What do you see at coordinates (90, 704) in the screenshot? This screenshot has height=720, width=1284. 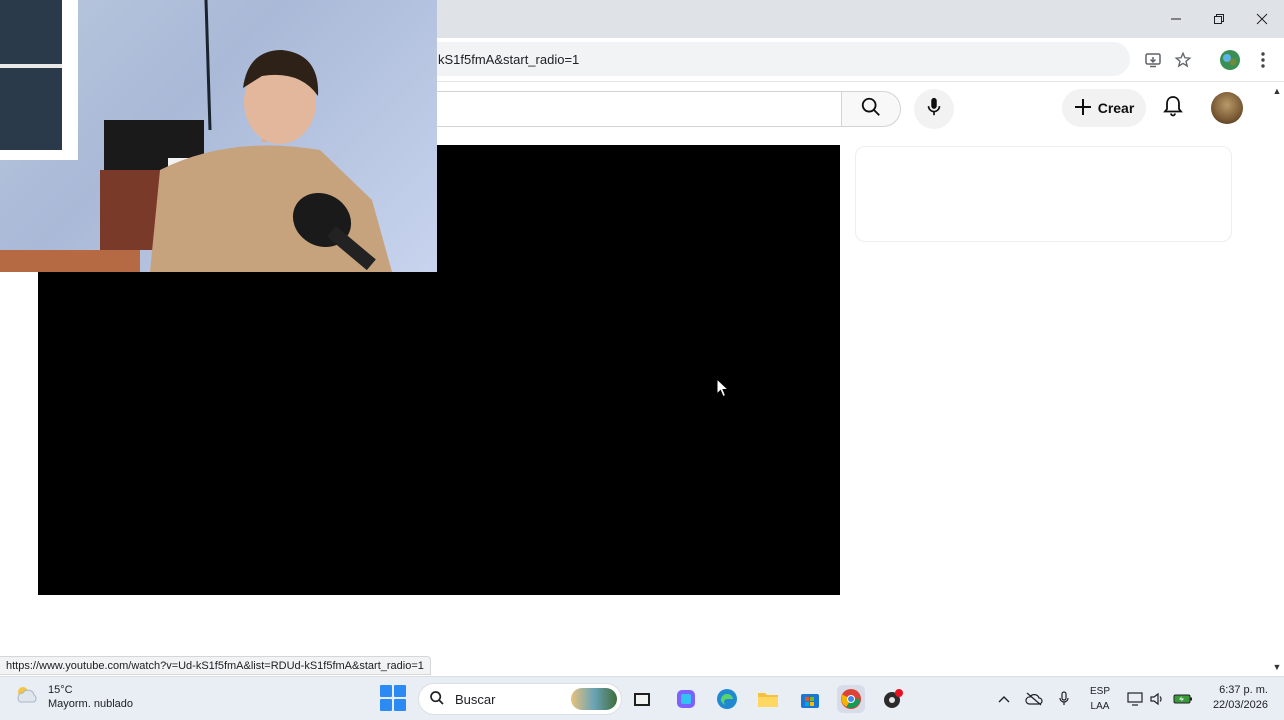 I see `weather-description: Mayorm. nublado` at bounding box center [90, 704].